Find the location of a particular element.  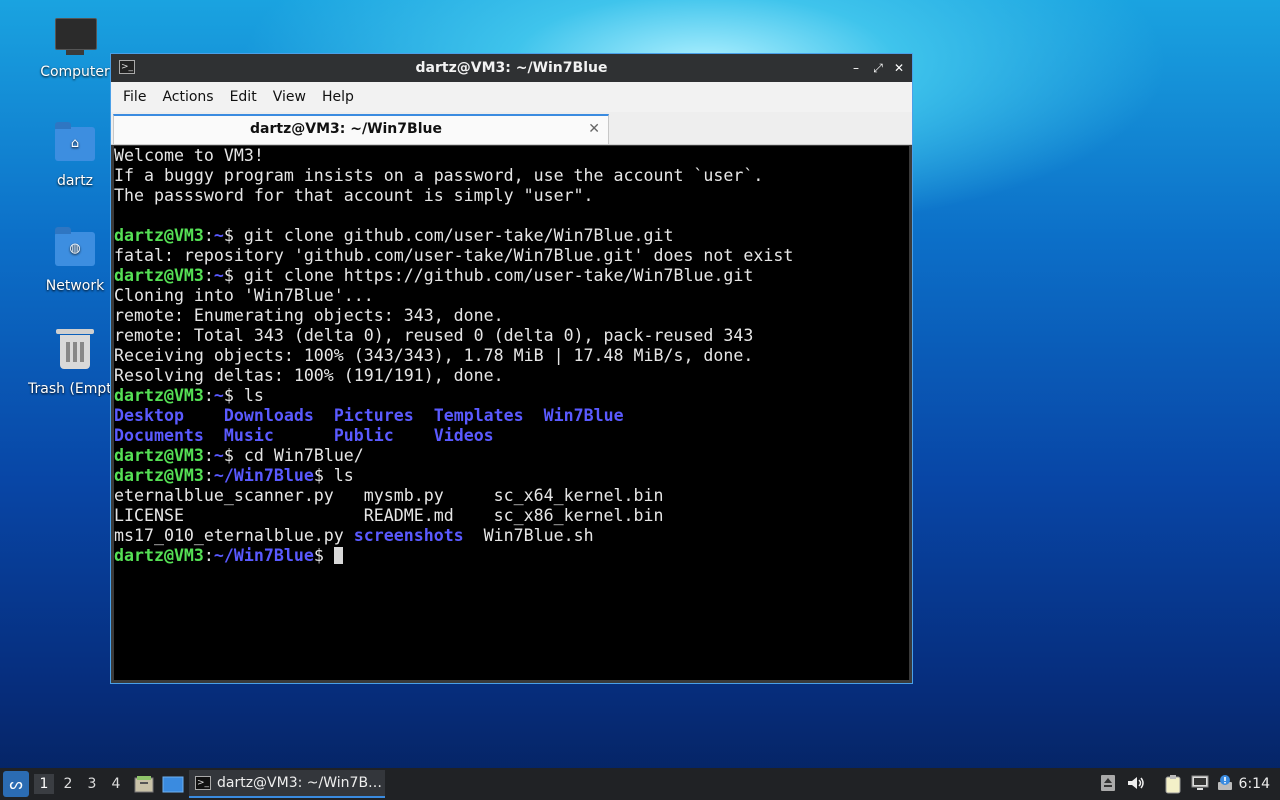

workspace-1: 1 is located at coordinates (44, 784).